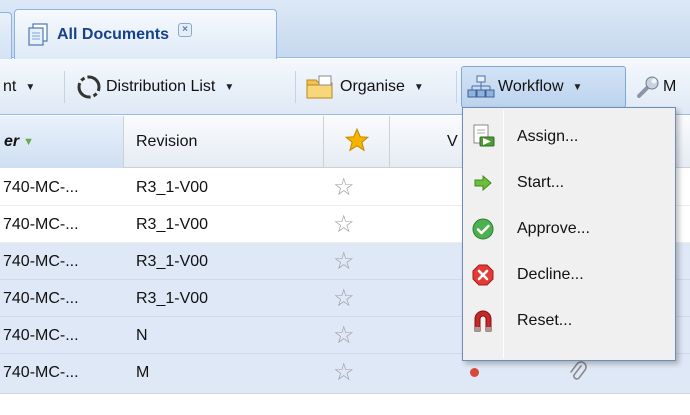 This screenshot has width=690, height=415. Describe the element at coordinates (531, 86) in the screenshot. I see `toolbar-label: Workflow` at that location.